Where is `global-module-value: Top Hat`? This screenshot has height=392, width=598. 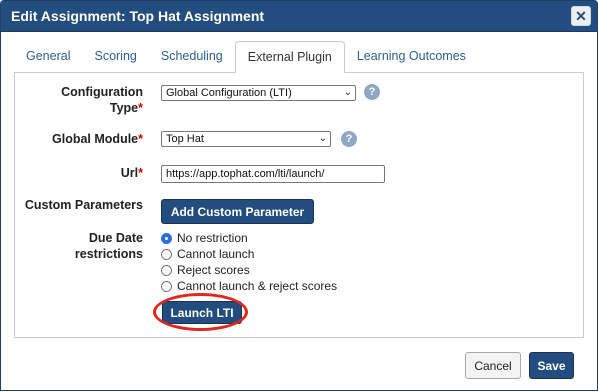
global-module-value: Top Hat is located at coordinates (185, 139).